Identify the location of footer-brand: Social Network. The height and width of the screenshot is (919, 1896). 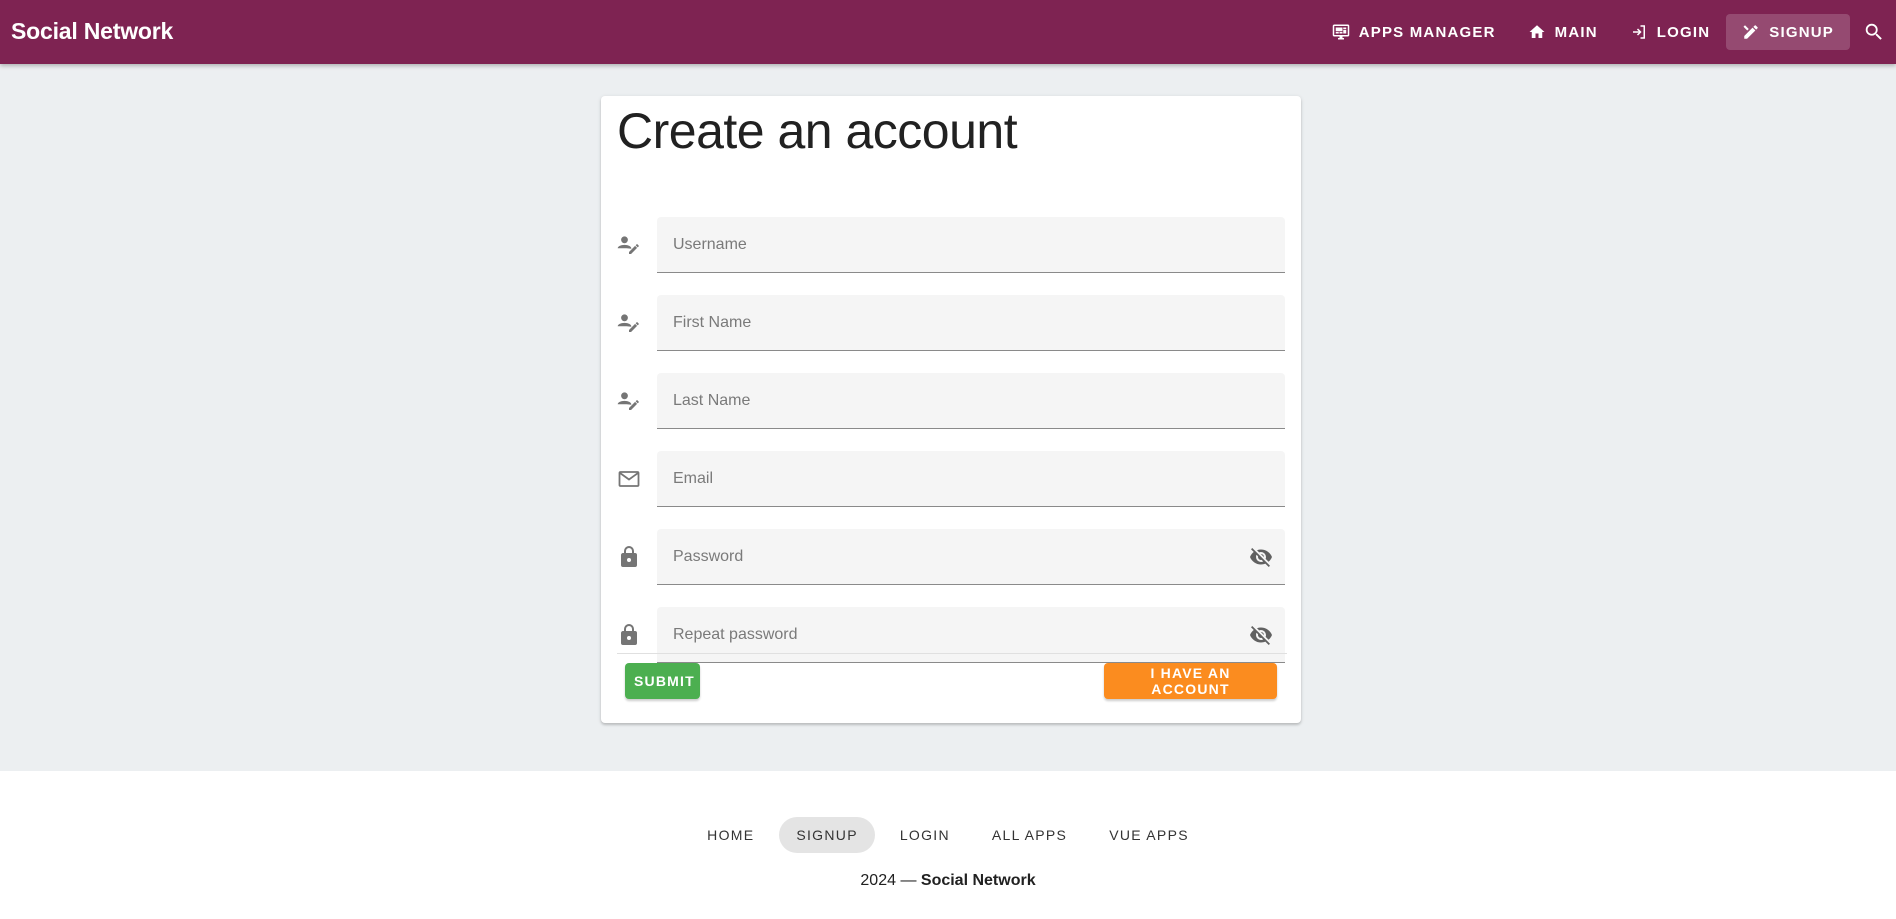
(978, 880).